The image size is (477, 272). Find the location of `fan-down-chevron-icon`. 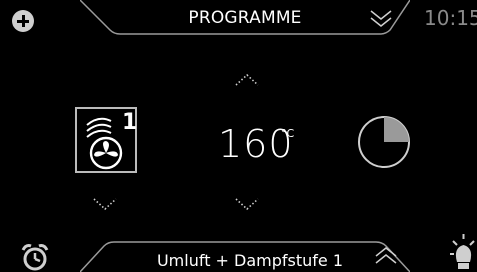

fan-down-chevron-icon is located at coordinates (105, 204).